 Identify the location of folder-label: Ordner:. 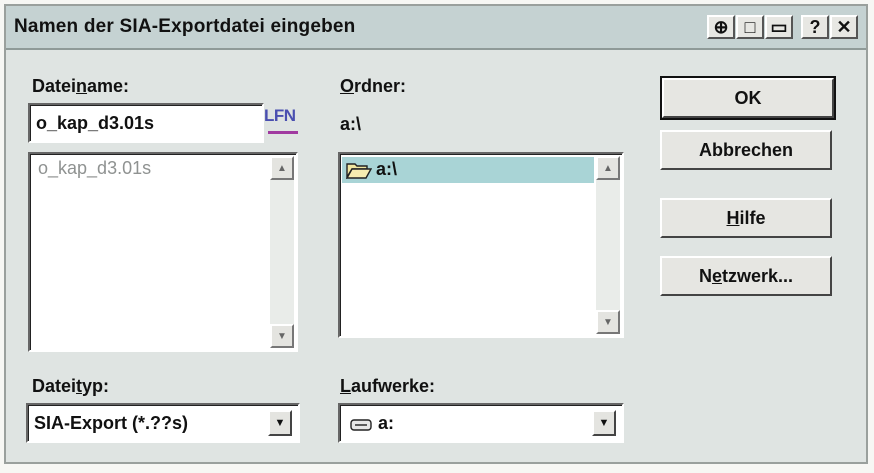
(373, 86).